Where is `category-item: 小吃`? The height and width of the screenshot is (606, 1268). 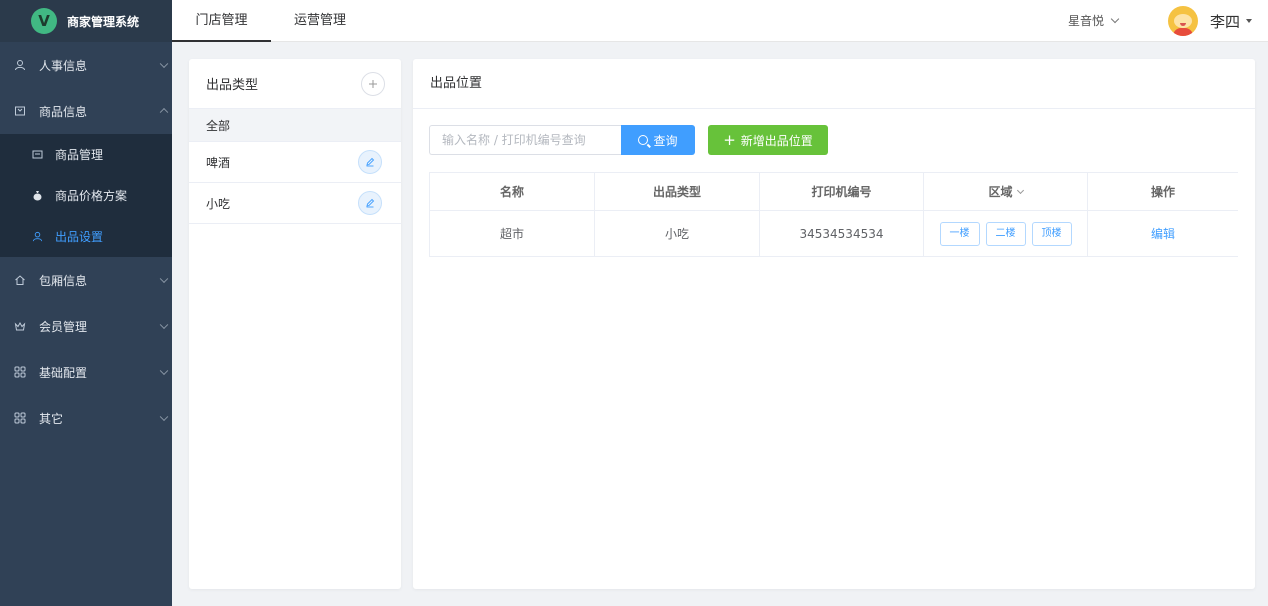
category-item: 小吃 is located at coordinates (295, 203).